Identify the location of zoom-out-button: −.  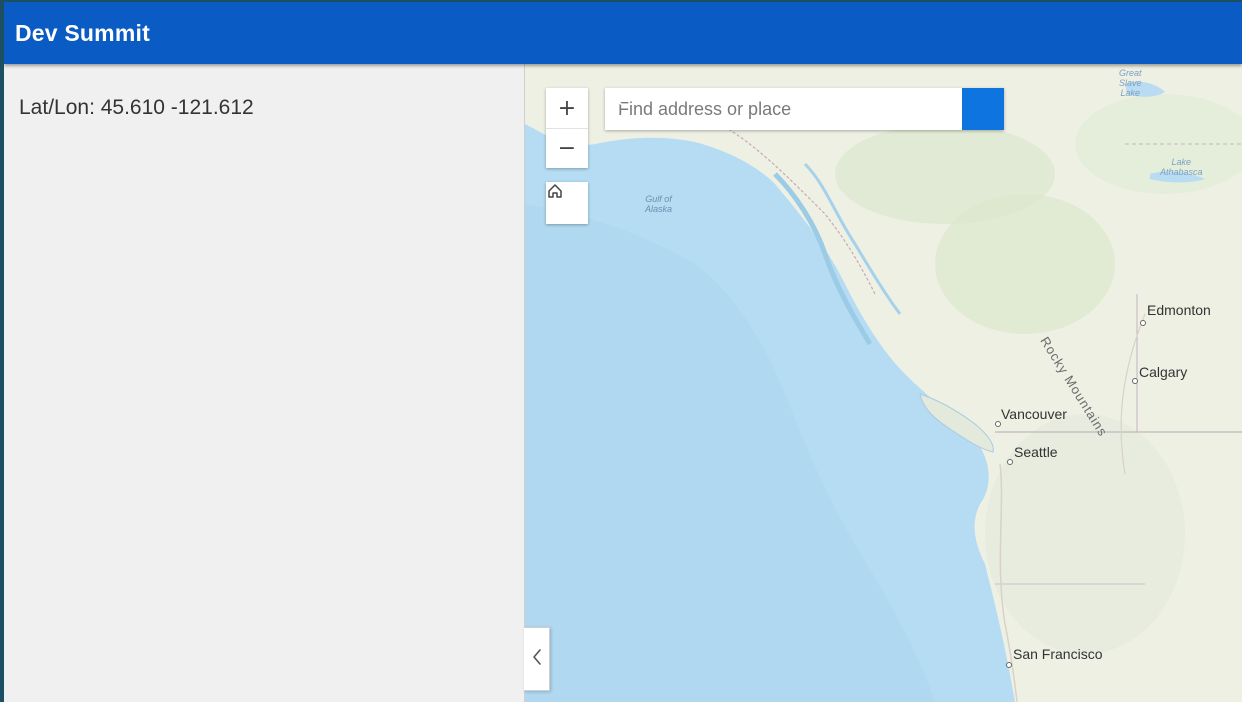
(567, 148).